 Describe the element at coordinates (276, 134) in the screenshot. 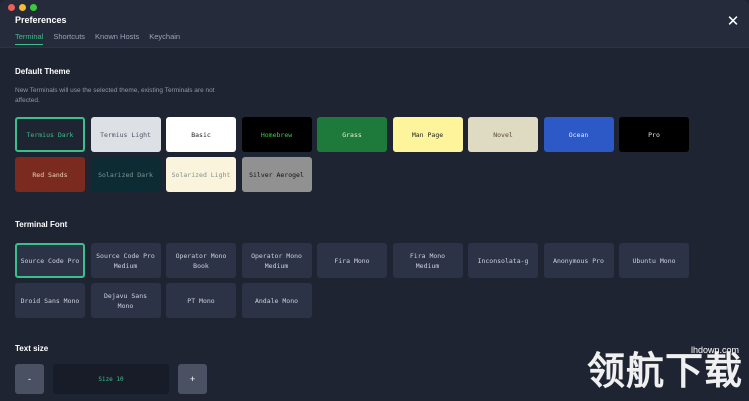

I see `theme-card-homebrew: Homebrew` at that location.